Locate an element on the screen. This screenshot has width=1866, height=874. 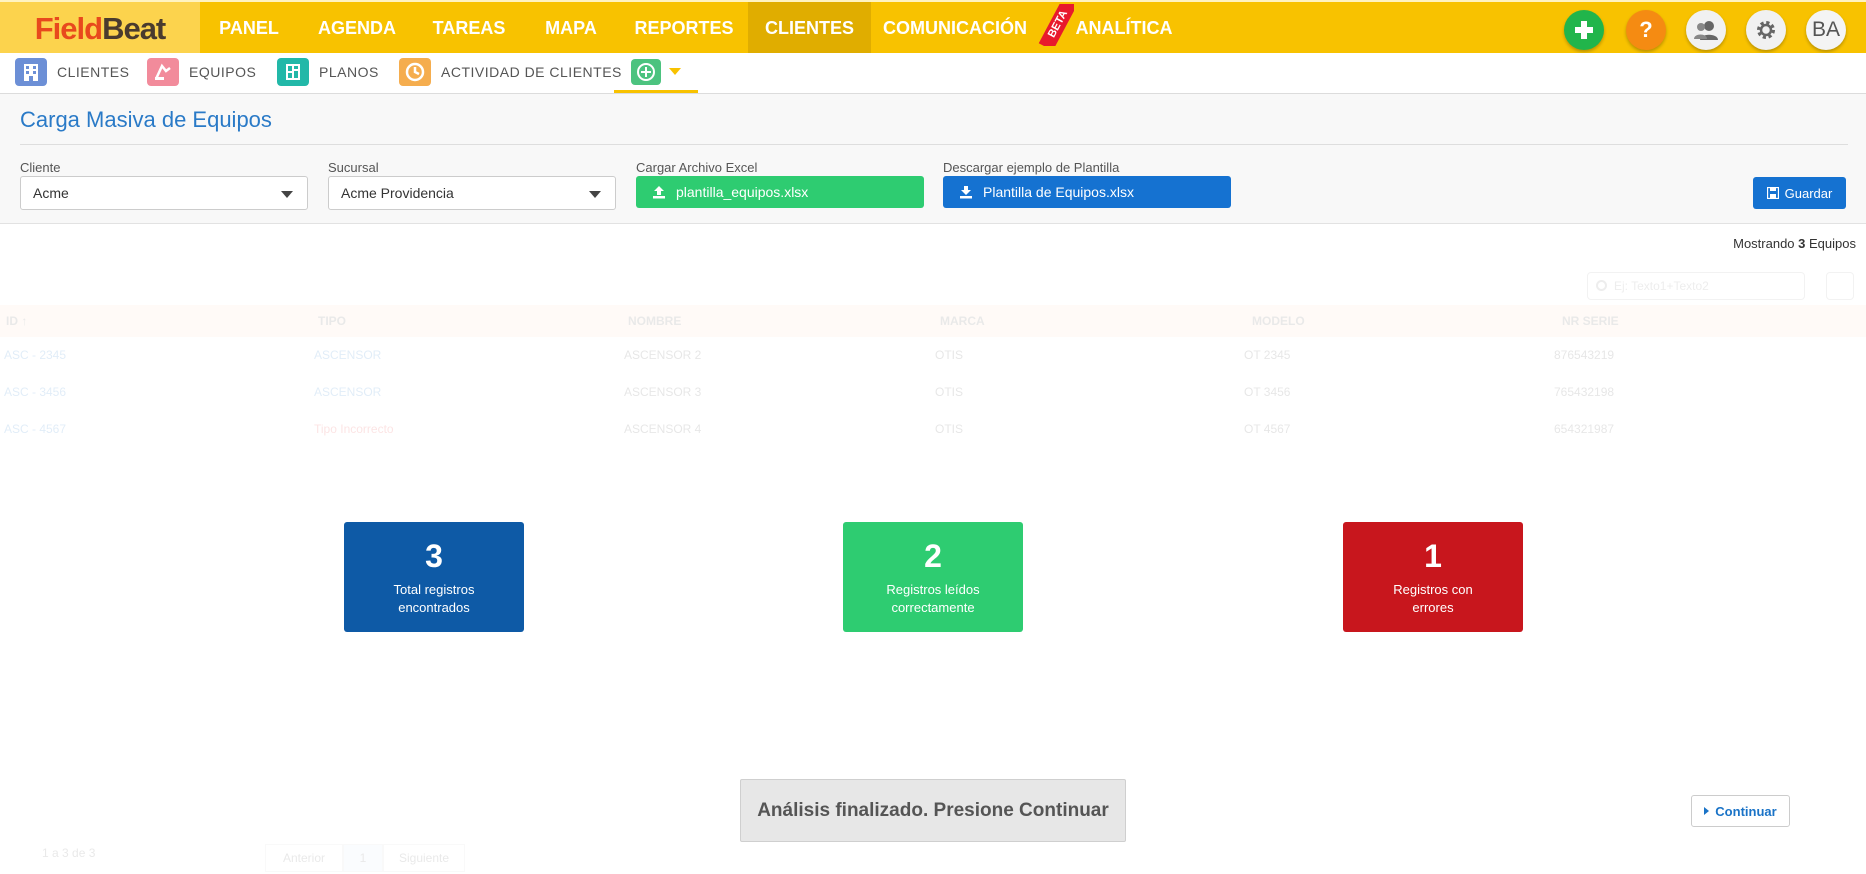
continue-button: Continuar is located at coordinates (1740, 811).